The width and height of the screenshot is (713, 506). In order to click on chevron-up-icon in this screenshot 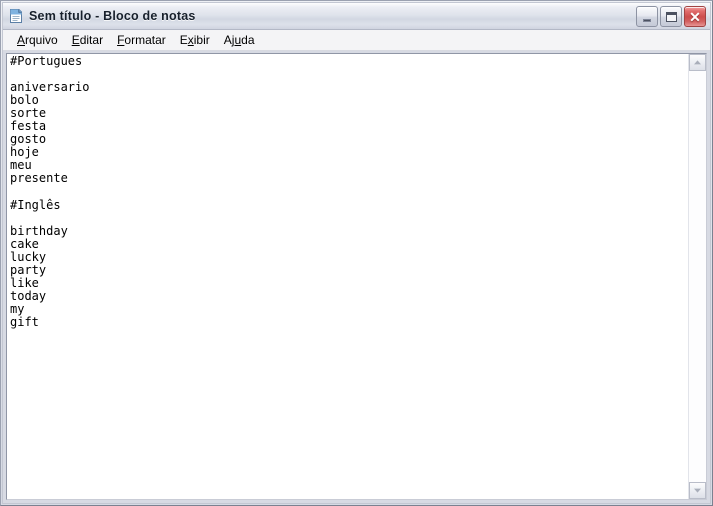, I will do `click(697, 62)`.